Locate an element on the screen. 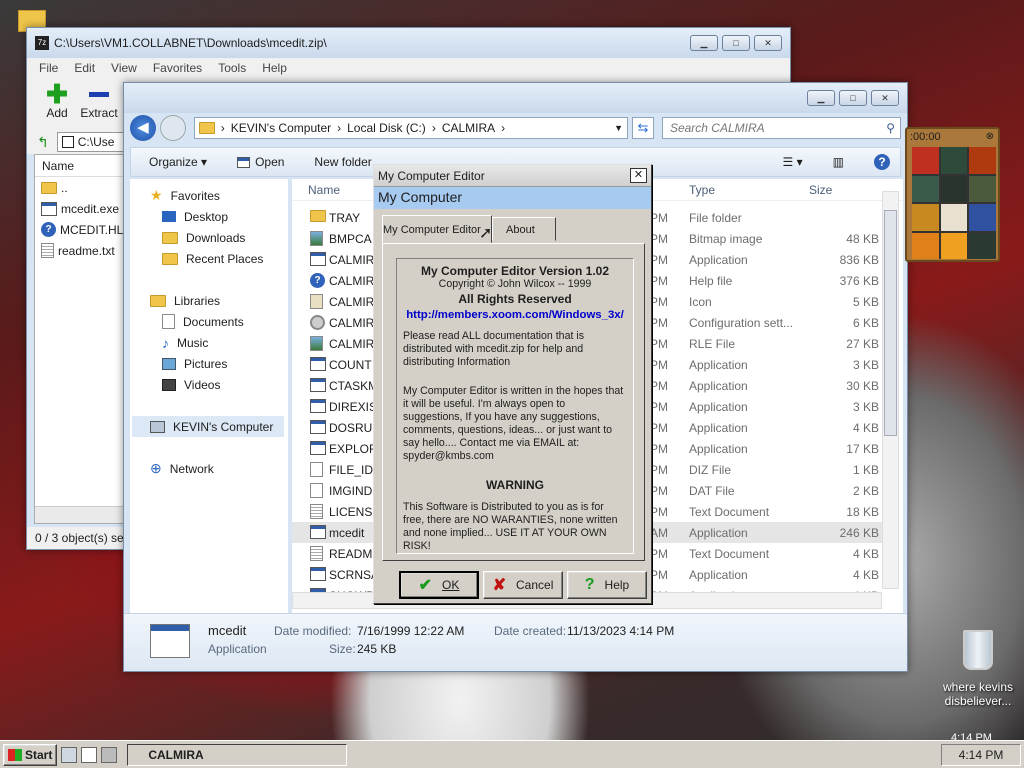  cancel-button: ✘ Cancel is located at coordinates (523, 585).